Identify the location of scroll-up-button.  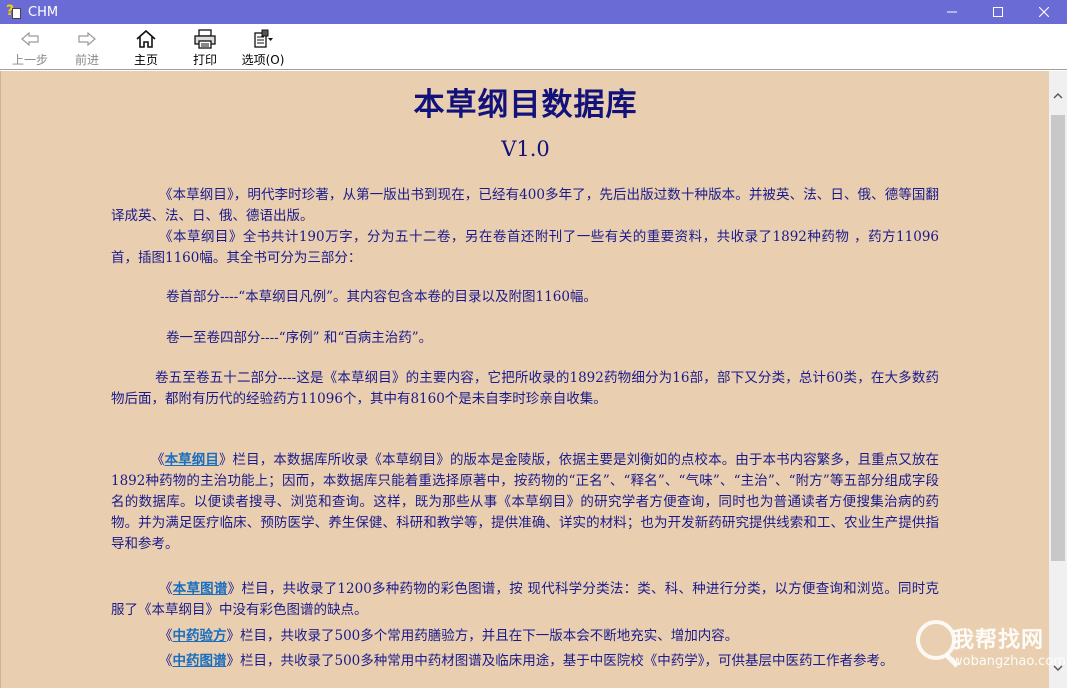
(1058, 96).